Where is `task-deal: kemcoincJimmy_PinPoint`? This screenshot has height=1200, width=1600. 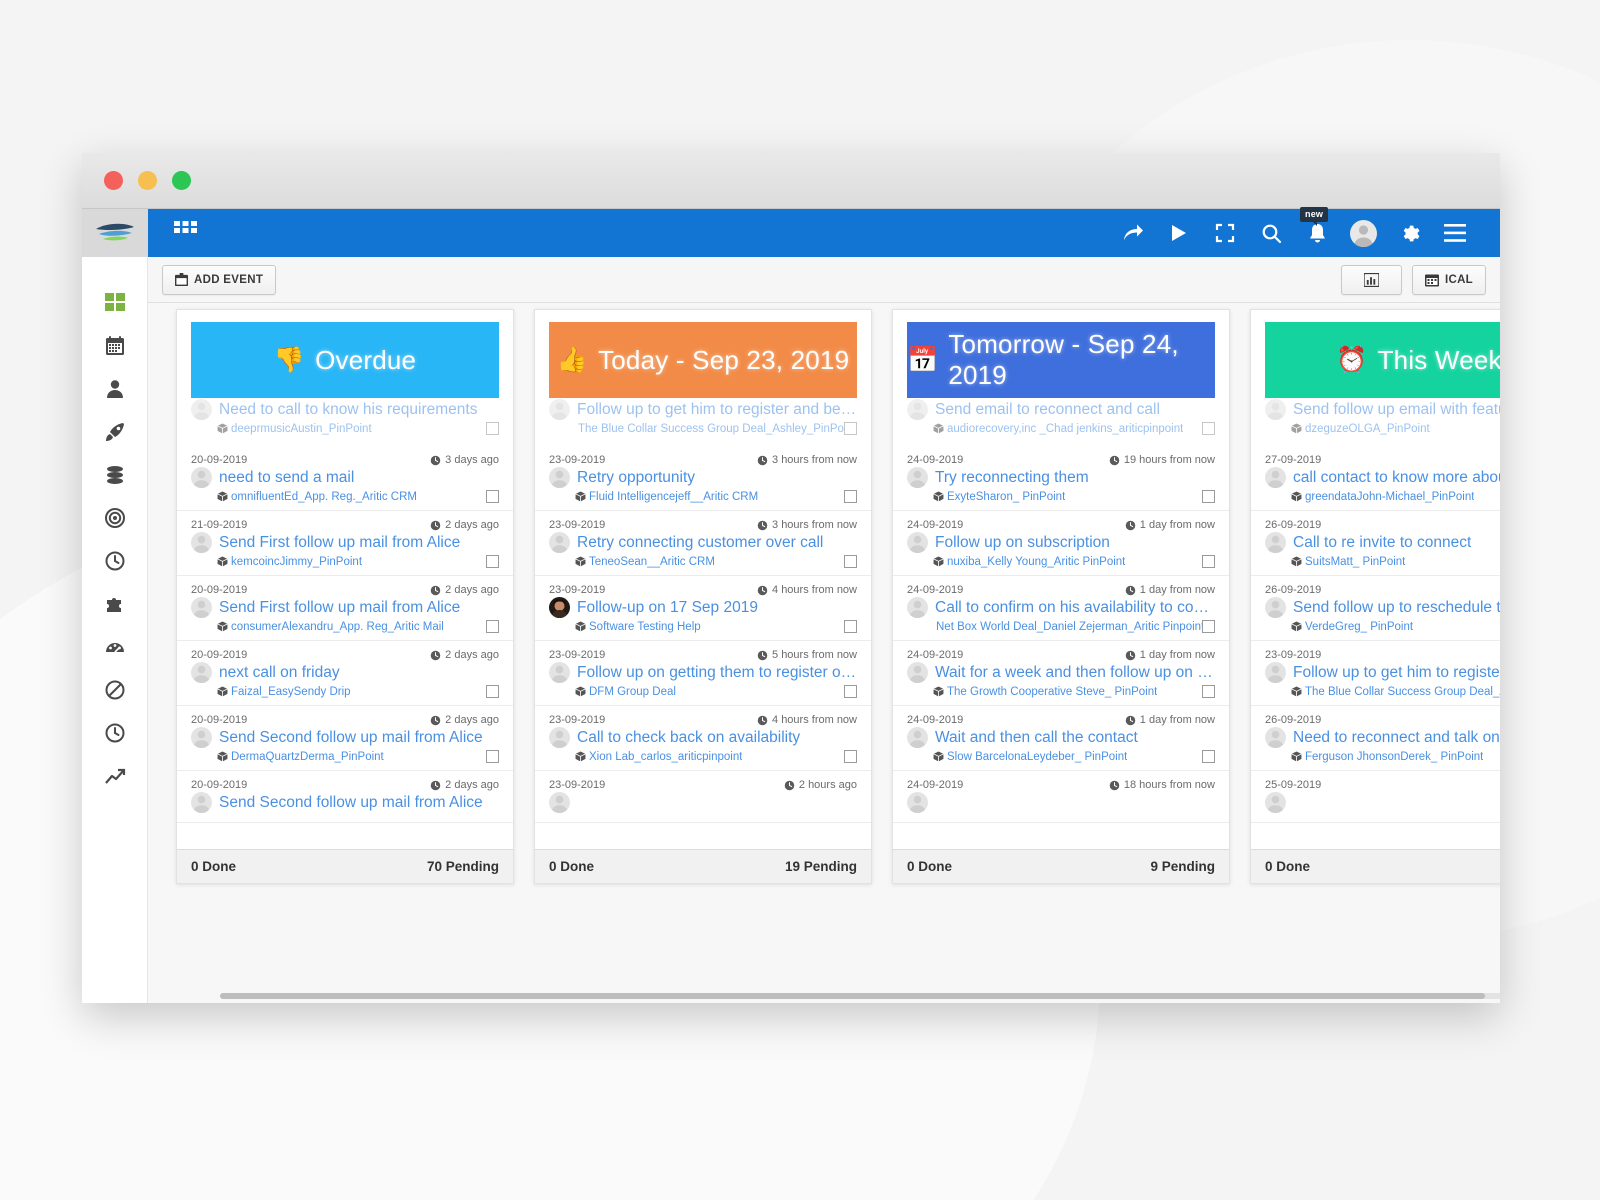 task-deal: kemcoincJimmy_PinPoint is located at coordinates (289, 562).